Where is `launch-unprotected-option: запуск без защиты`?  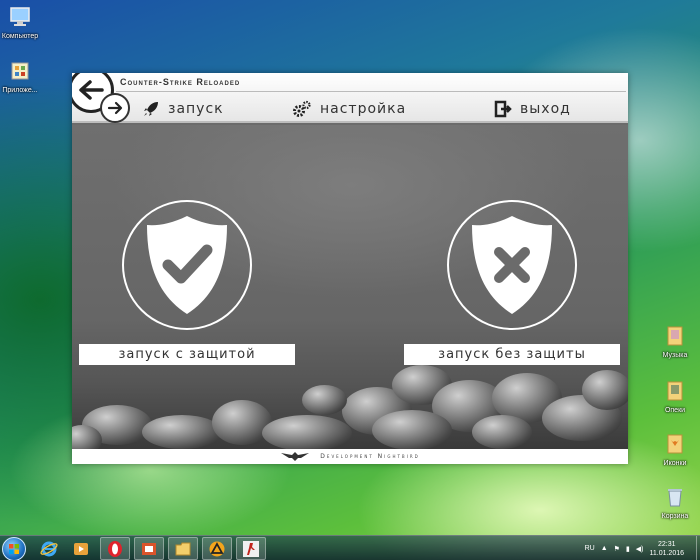 launch-unprotected-option: запуск без защиты is located at coordinates (512, 282).